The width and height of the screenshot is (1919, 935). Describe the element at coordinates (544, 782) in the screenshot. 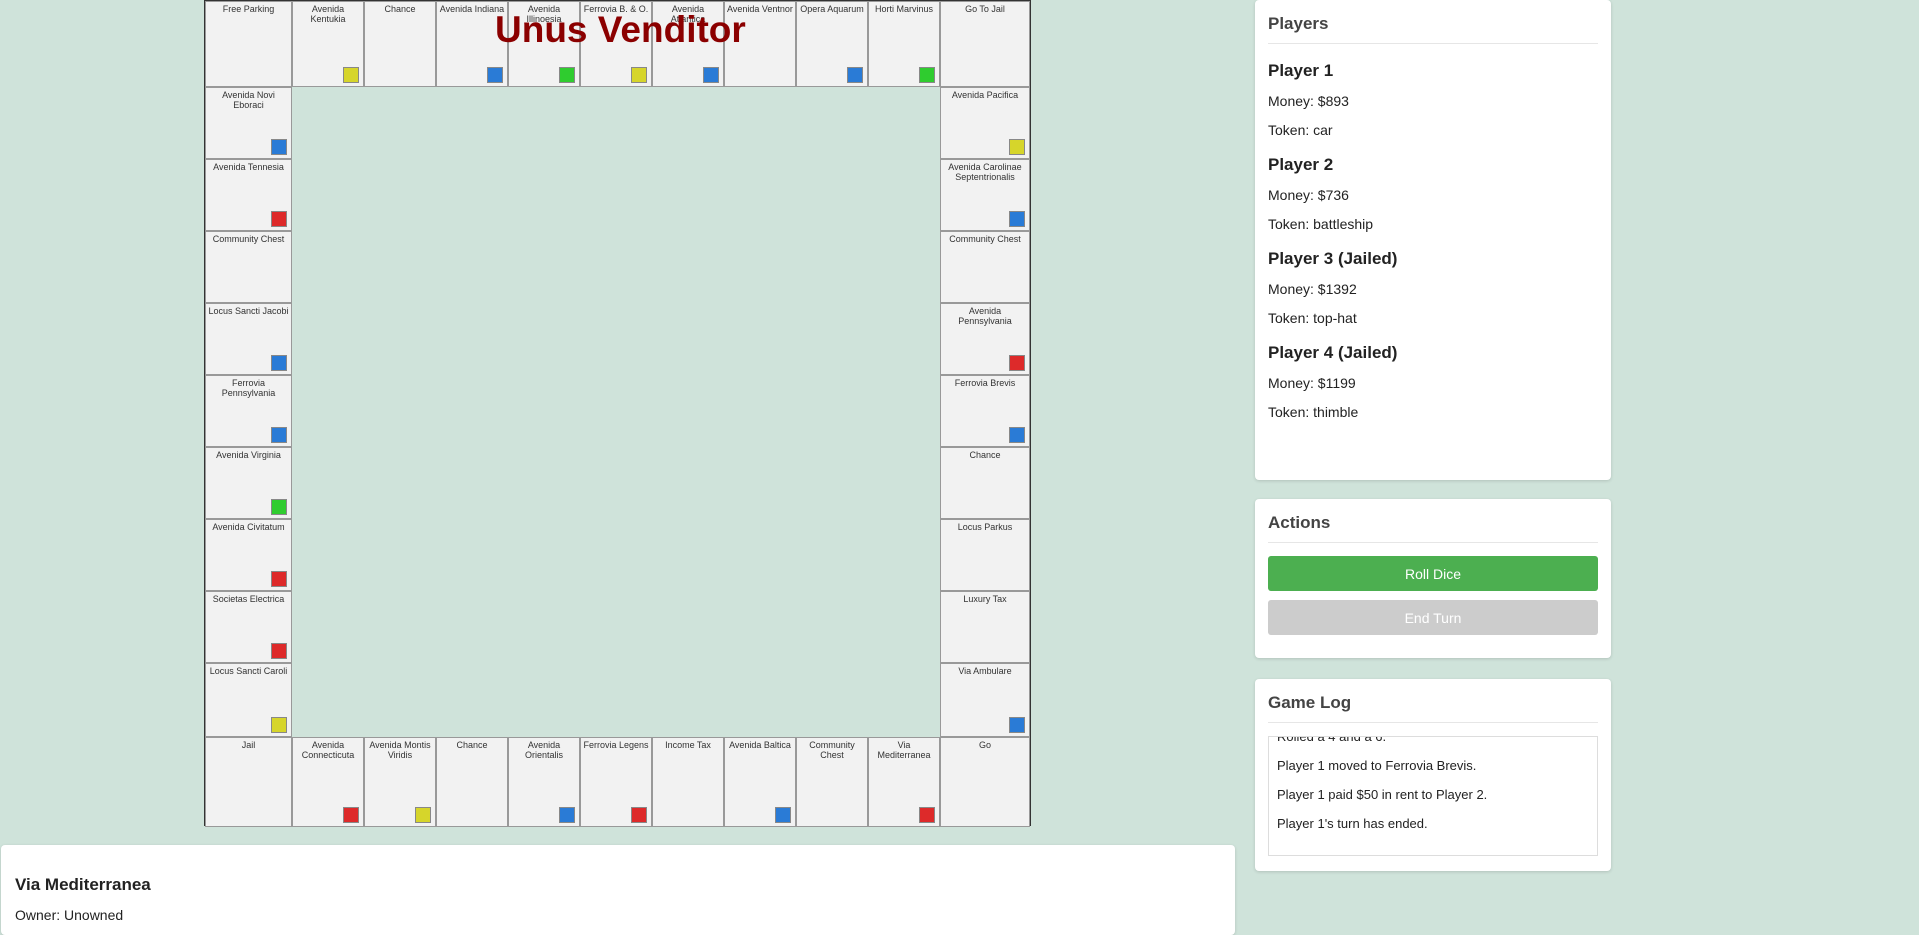

I see `board-space: Avenida Orientalis` at that location.